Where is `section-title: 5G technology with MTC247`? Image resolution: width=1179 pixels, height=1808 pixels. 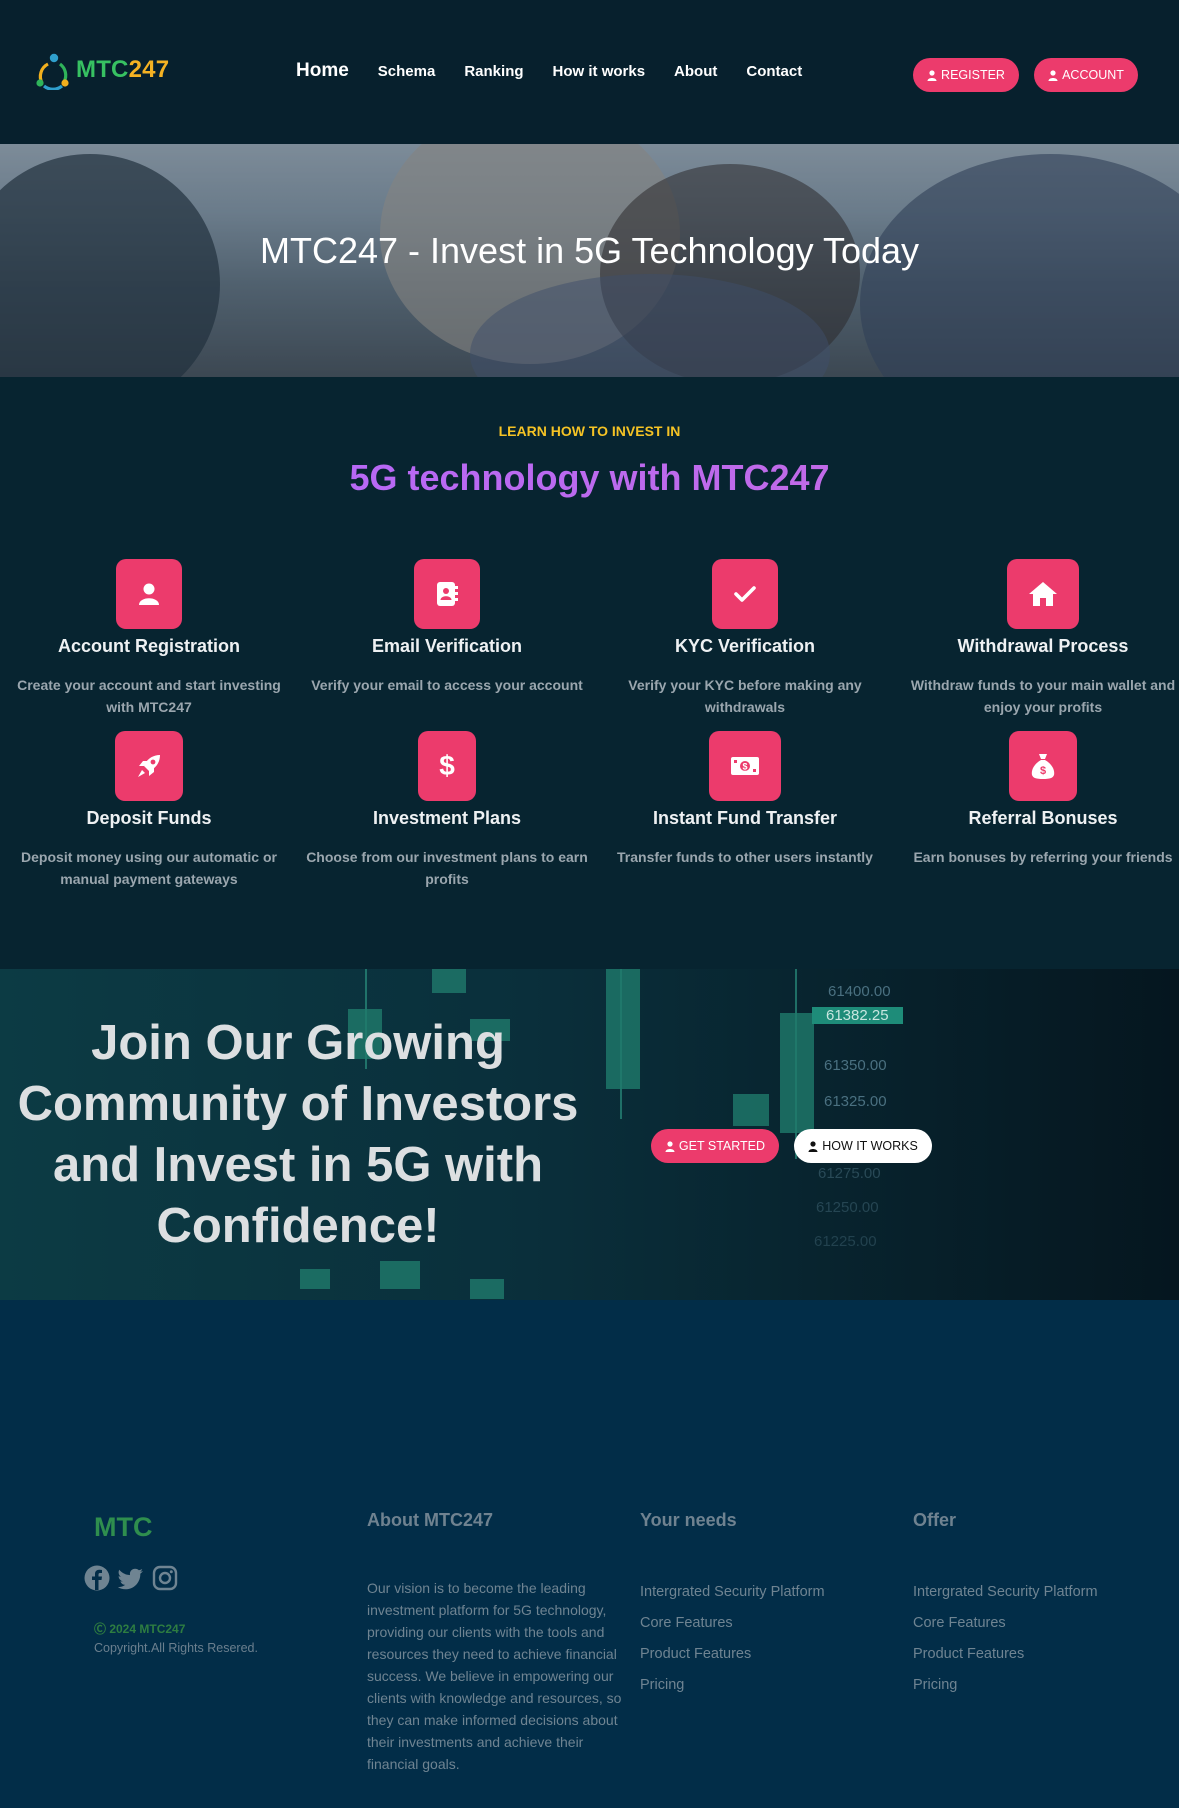 section-title: 5G technology with MTC247 is located at coordinates (589, 478).